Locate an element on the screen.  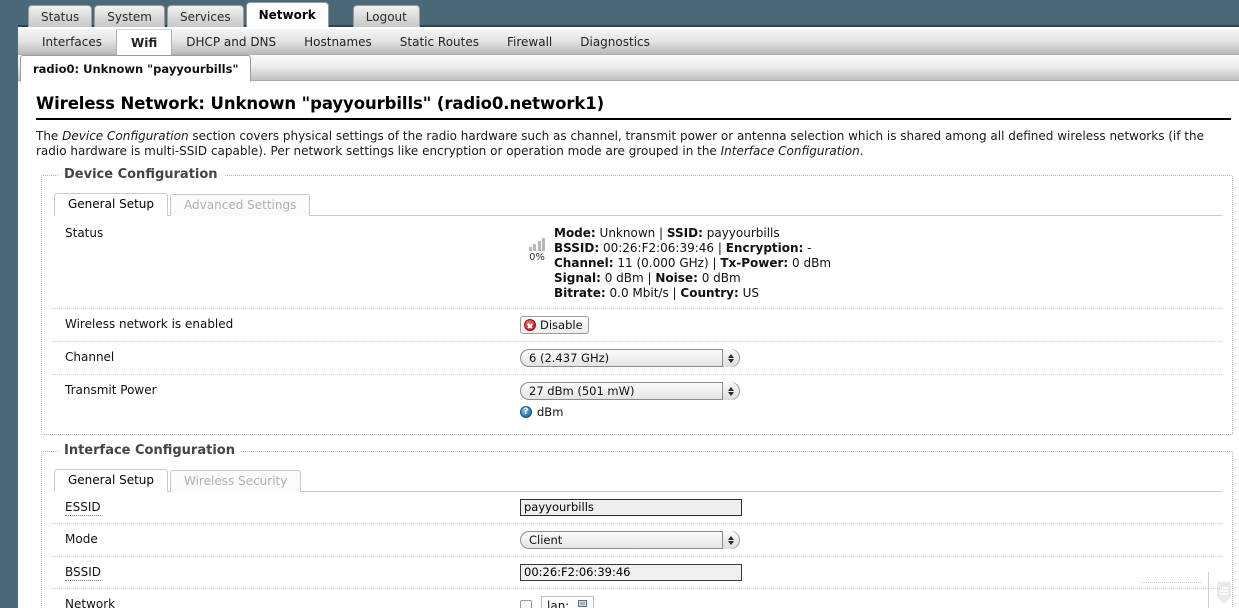
subtab-static-routes: Static Routes is located at coordinates (439, 42).